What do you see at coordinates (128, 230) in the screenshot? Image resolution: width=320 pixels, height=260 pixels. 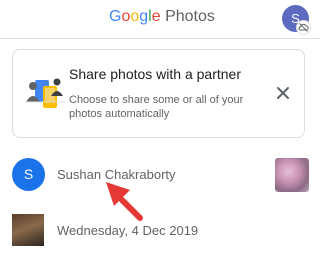 I see `date-heading: Wednesday, 4 Dec 2019` at bounding box center [128, 230].